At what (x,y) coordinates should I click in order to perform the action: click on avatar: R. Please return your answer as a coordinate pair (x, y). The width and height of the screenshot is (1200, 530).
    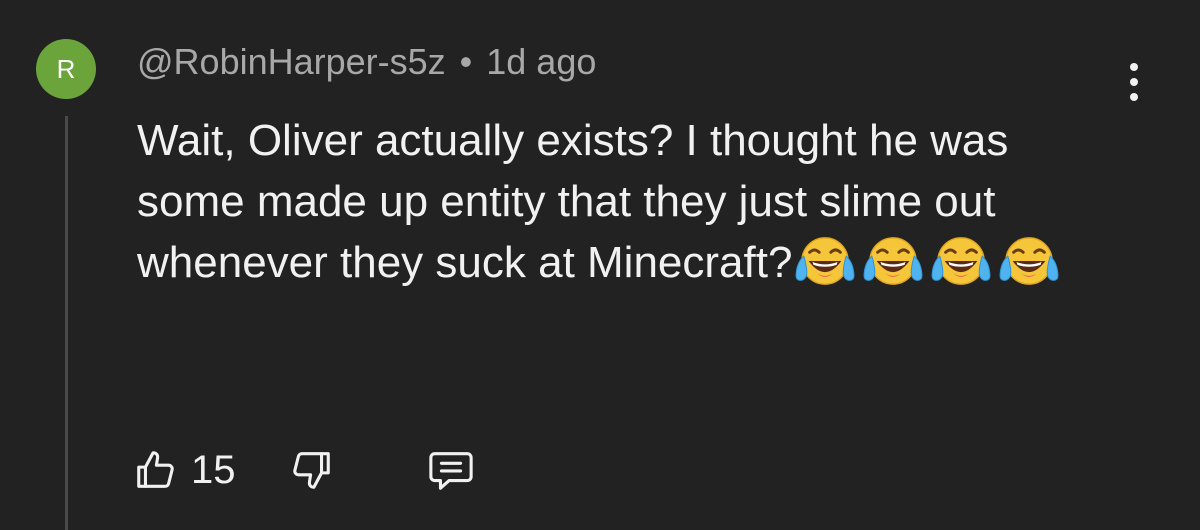
    Looking at the image, I should click on (66, 69).